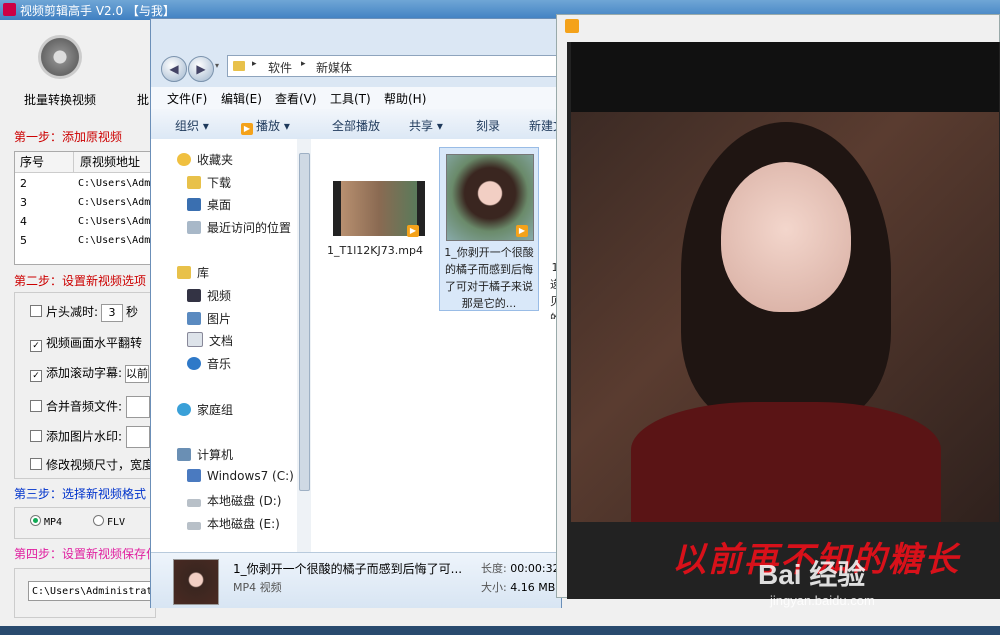 The height and width of the screenshot is (635, 1000). What do you see at coordinates (209, 182) in the screenshot?
I see `nav-downloads: 下载` at bounding box center [209, 182].